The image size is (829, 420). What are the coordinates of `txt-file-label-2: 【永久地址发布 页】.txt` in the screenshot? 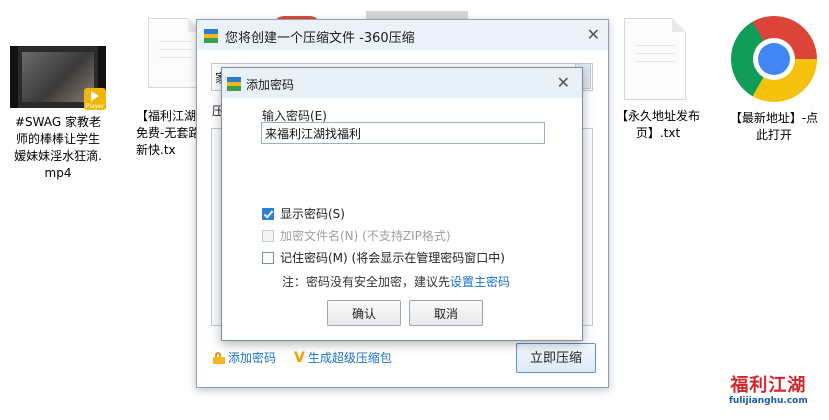 It's located at (657, 124).